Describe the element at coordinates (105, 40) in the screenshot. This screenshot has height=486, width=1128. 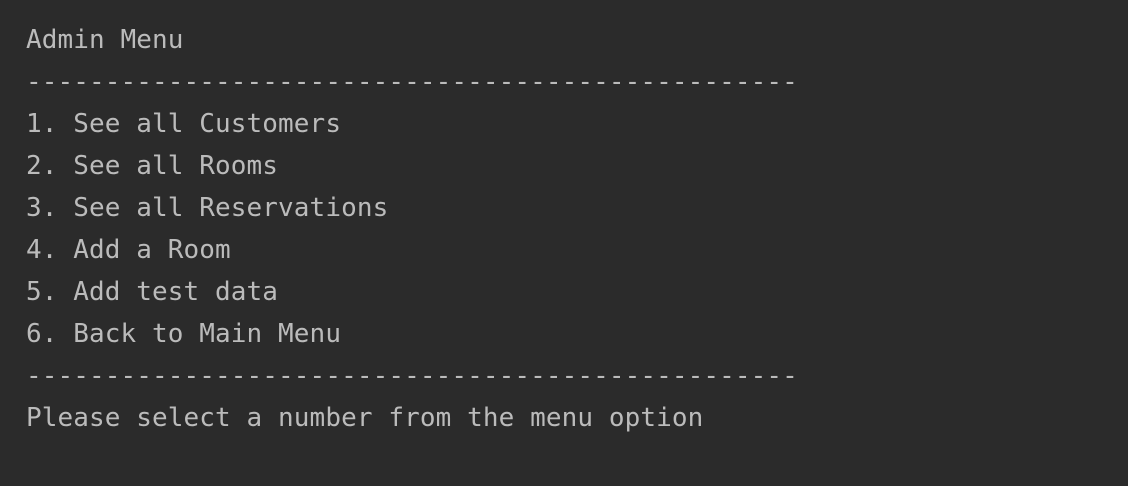
I see `menu-title: Admin Menu` at that location.